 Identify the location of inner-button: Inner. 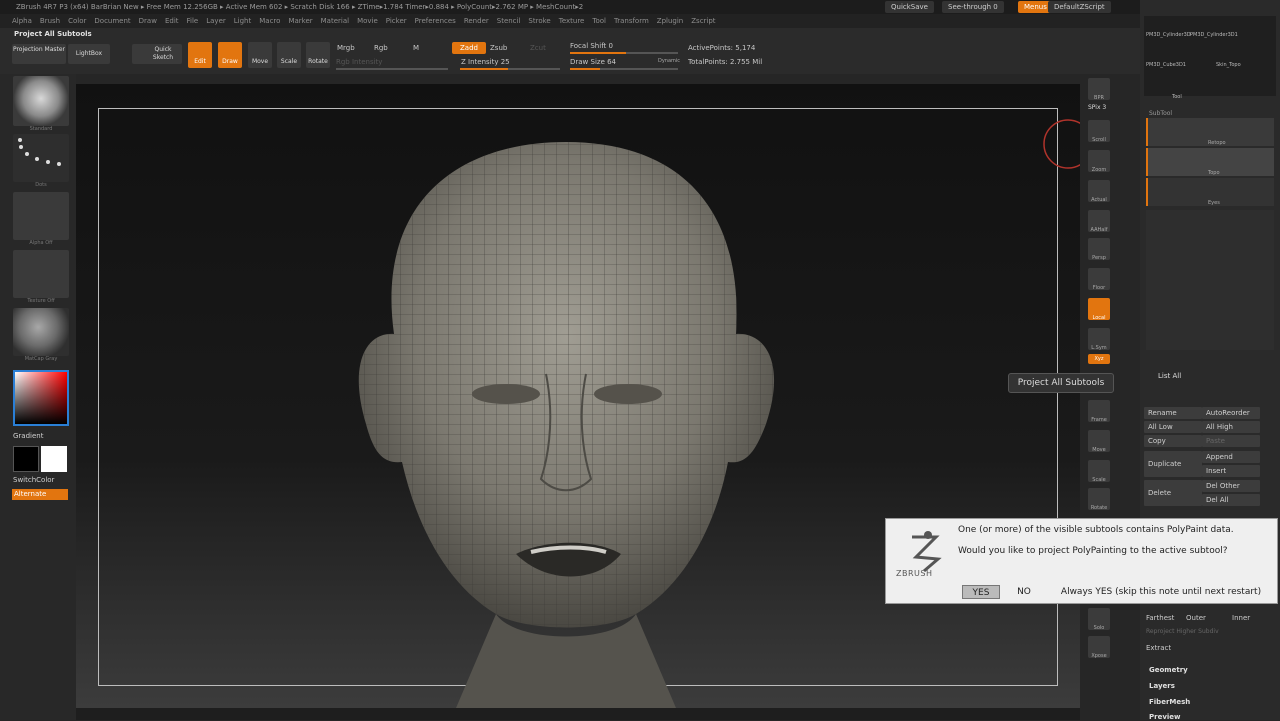
(1241, 618).